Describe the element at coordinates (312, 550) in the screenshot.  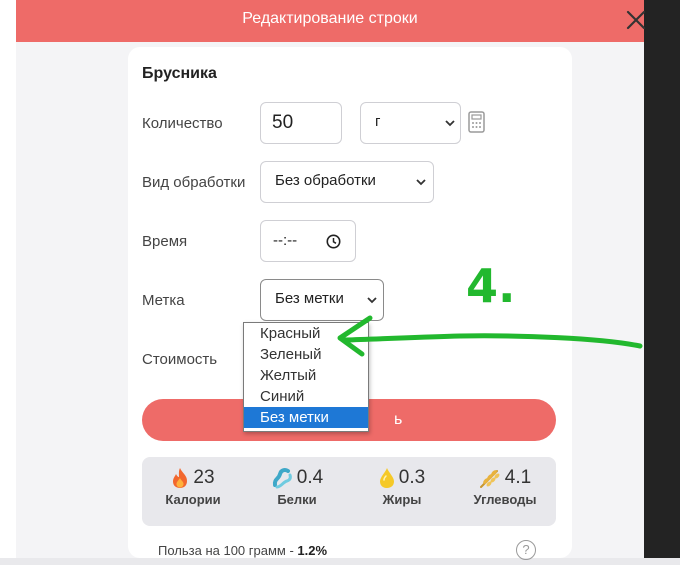
I see `benefit-value: 1.2%` at that location.